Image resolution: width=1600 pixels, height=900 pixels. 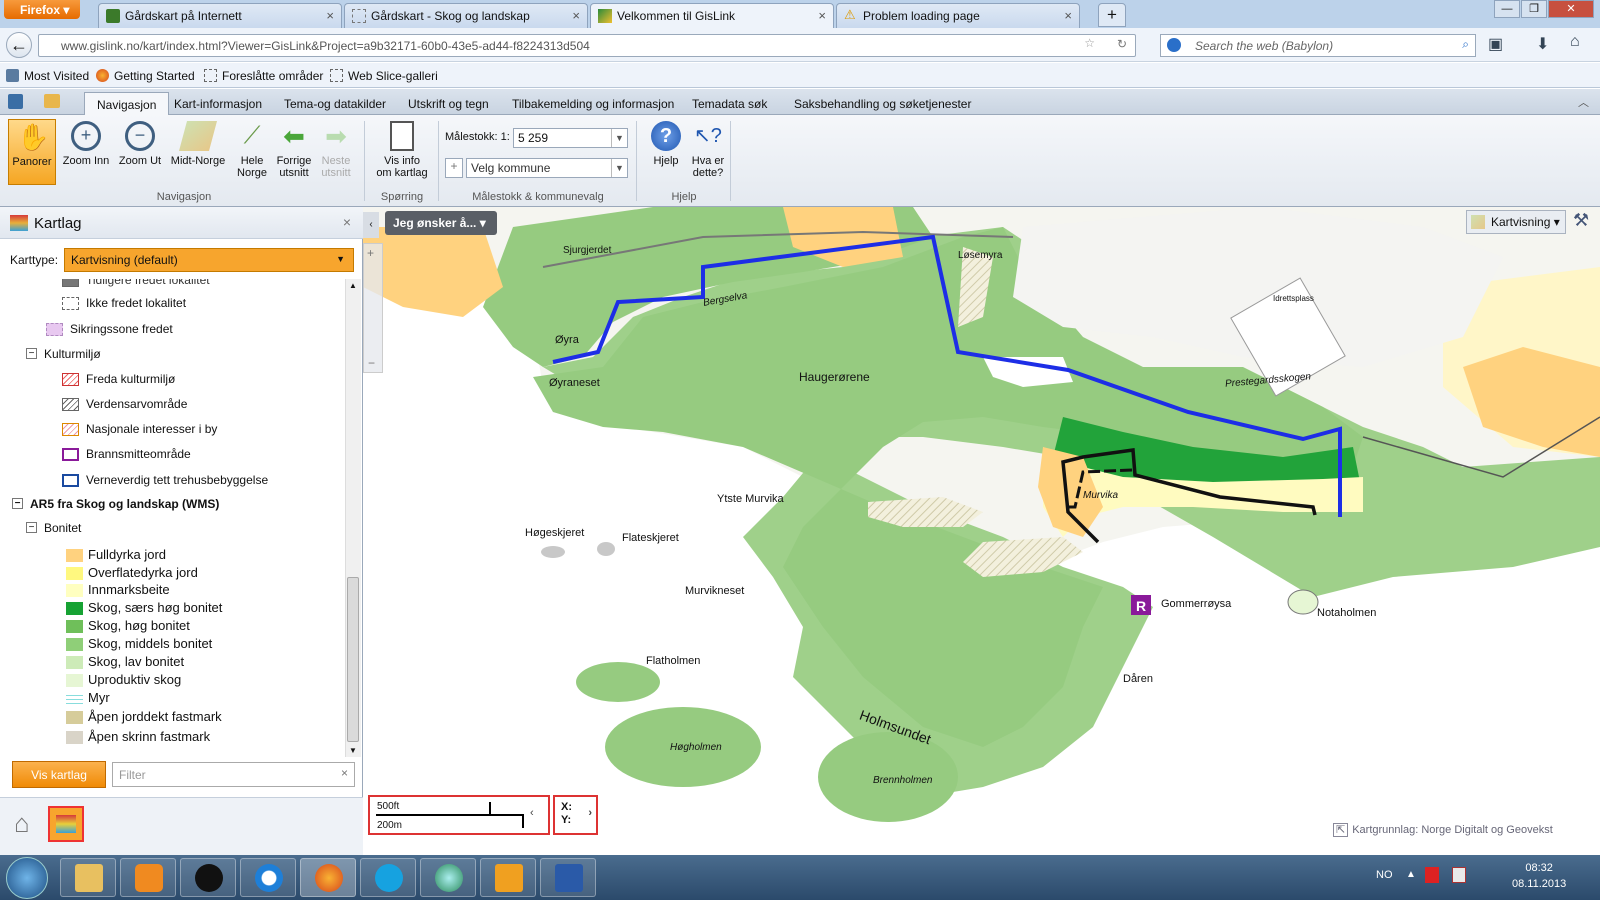 I want to click on tree-group-kulturmiljo: − Kulturmiljø, so click(x=63, y=354).